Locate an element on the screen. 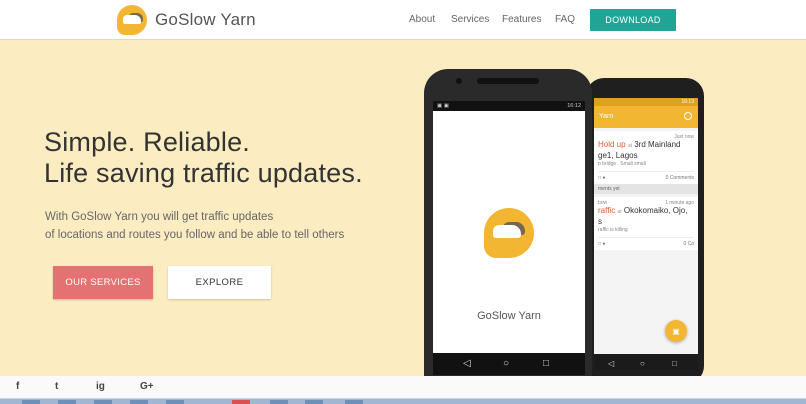 This screenshot has width=806, height=404. notification-icons: ▣ ▣ is located at coordinates (443, 106).